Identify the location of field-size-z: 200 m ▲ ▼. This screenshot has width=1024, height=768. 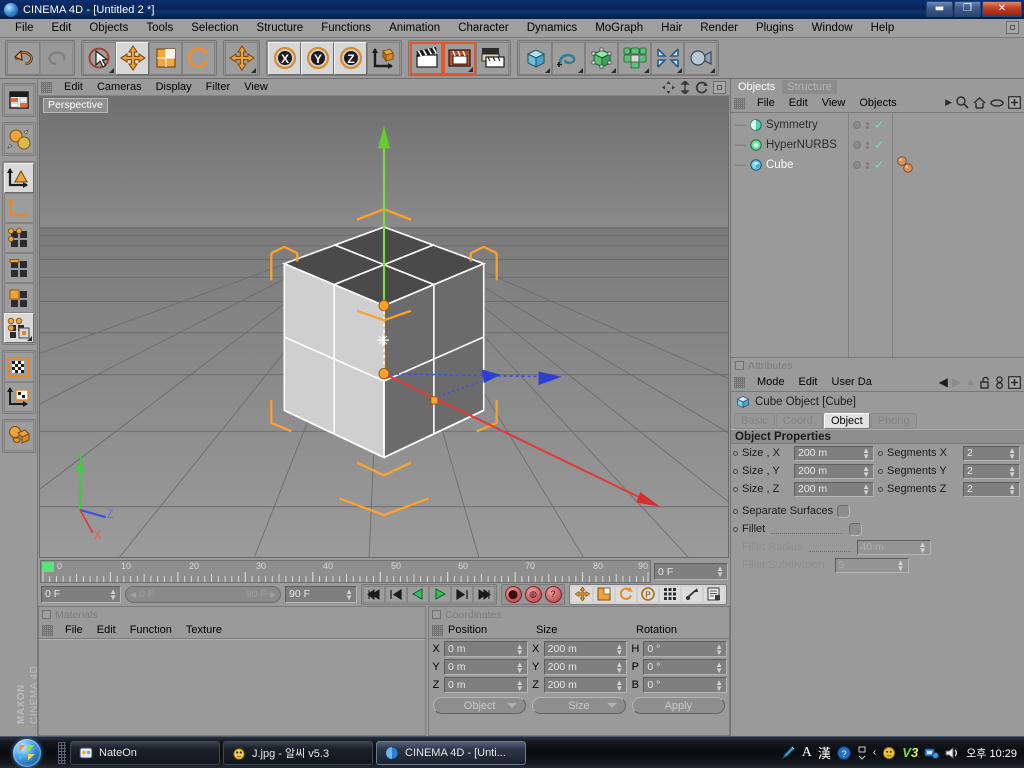
(834, 489).